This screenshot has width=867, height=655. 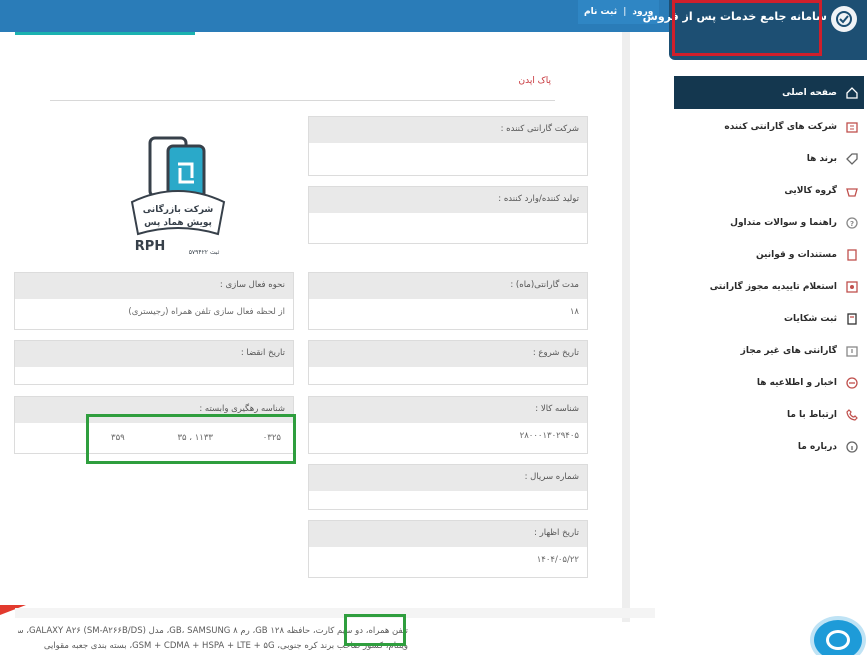 I want to click on field-producer: تولید کننده/وارد کننده :, so click(x=448, y=215).